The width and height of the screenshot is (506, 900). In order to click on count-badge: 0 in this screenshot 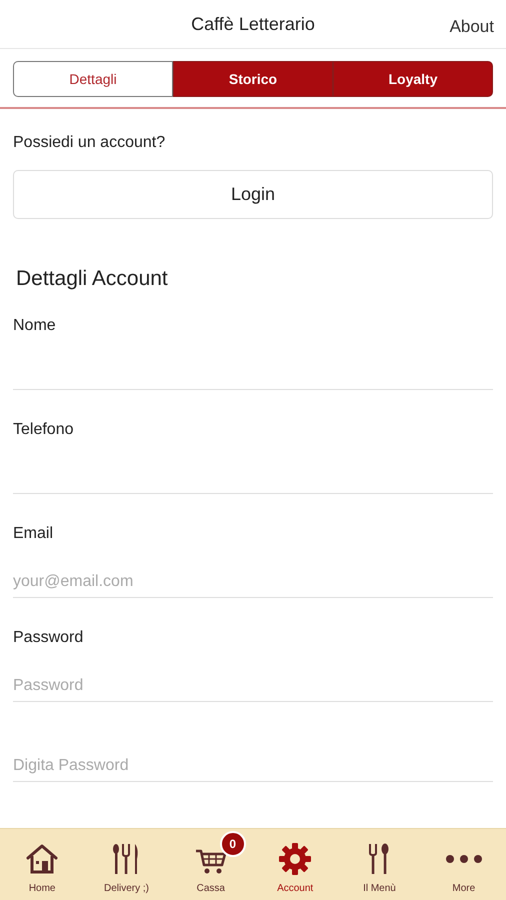, I will do `click(233, 844)`.